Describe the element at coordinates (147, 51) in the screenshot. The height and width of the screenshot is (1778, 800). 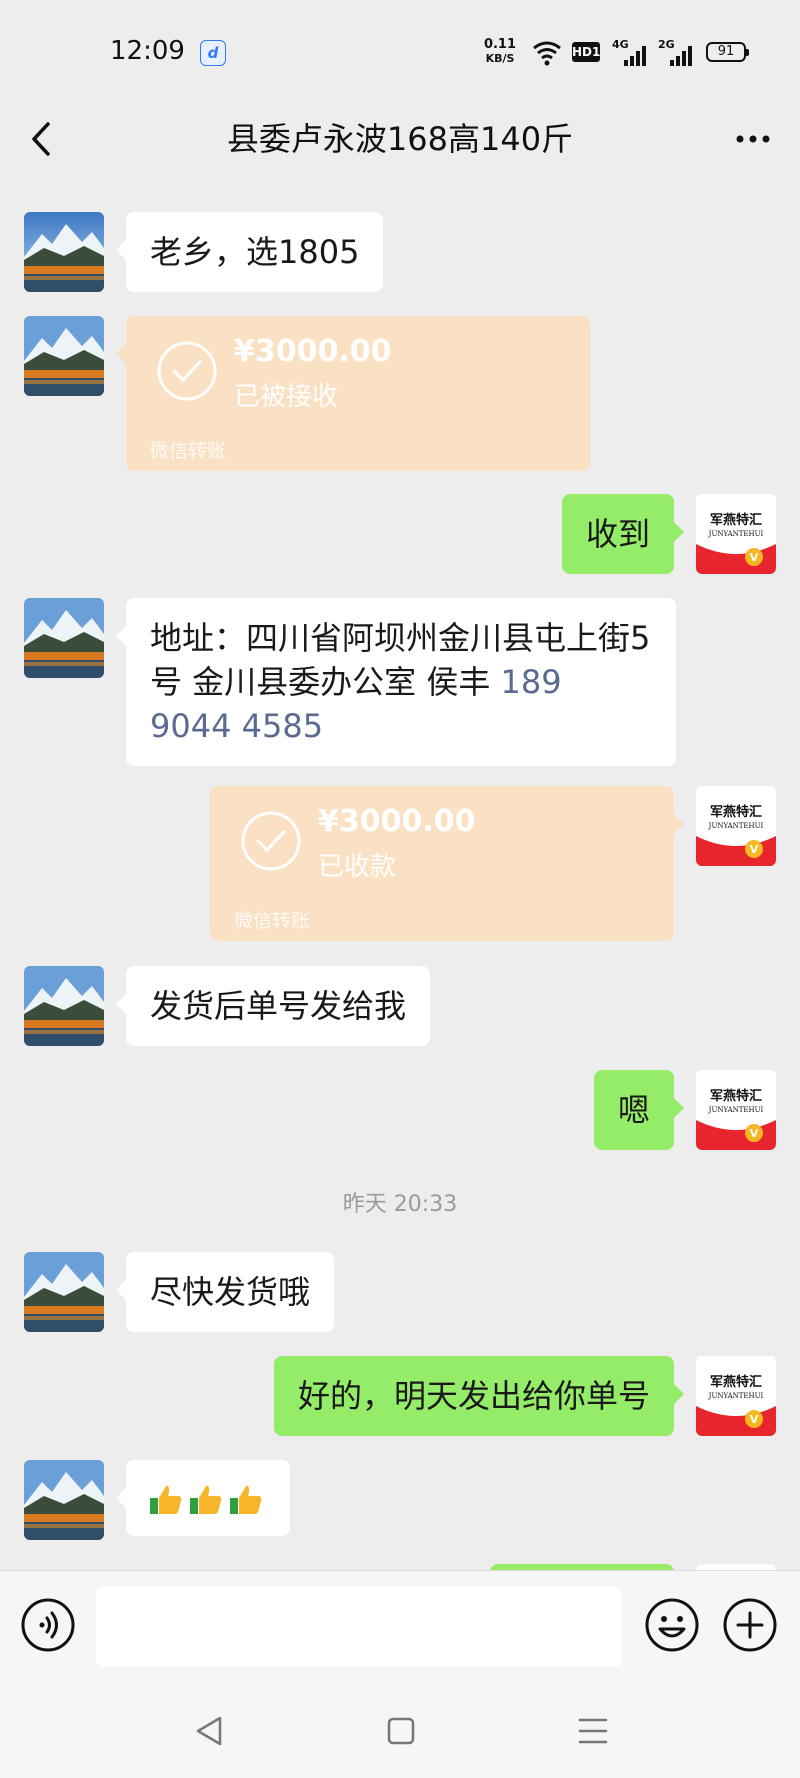
I see `status-time: 12:09` at that location.